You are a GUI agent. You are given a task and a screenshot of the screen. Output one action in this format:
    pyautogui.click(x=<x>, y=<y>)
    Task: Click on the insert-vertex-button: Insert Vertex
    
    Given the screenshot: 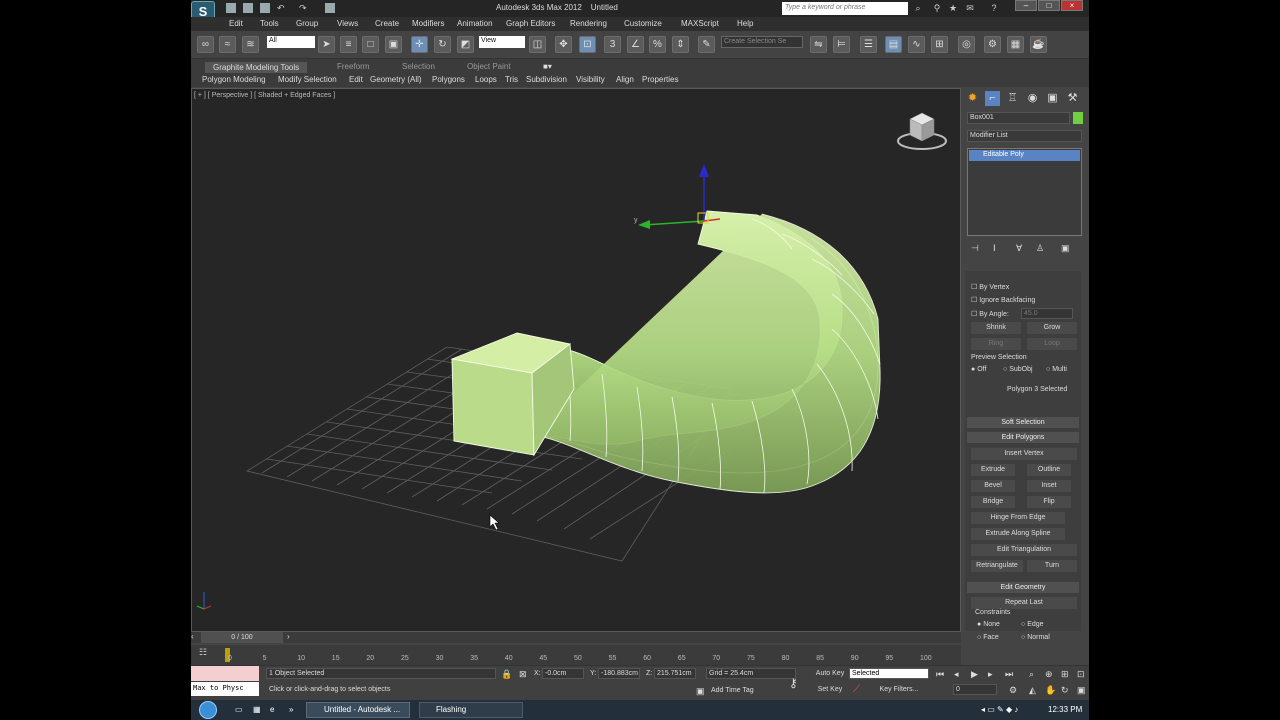 What is the action you would take?
    pyautogui.click(x=1024, y=454)
    